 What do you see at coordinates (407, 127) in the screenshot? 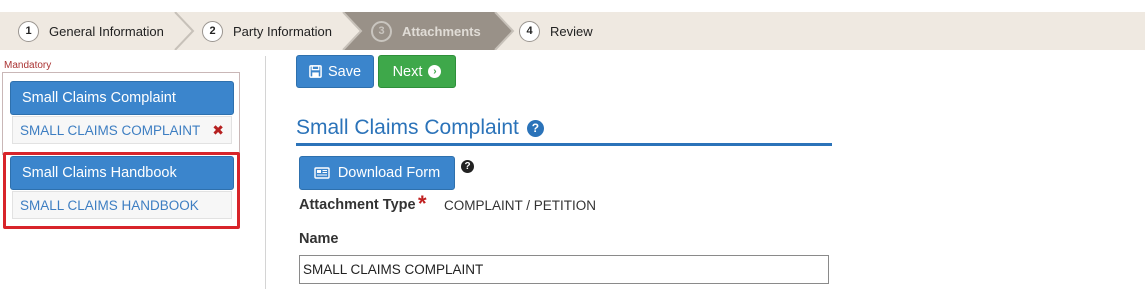
I see `section-title: Small Claims Complaint` at bounding box center [407, 127].